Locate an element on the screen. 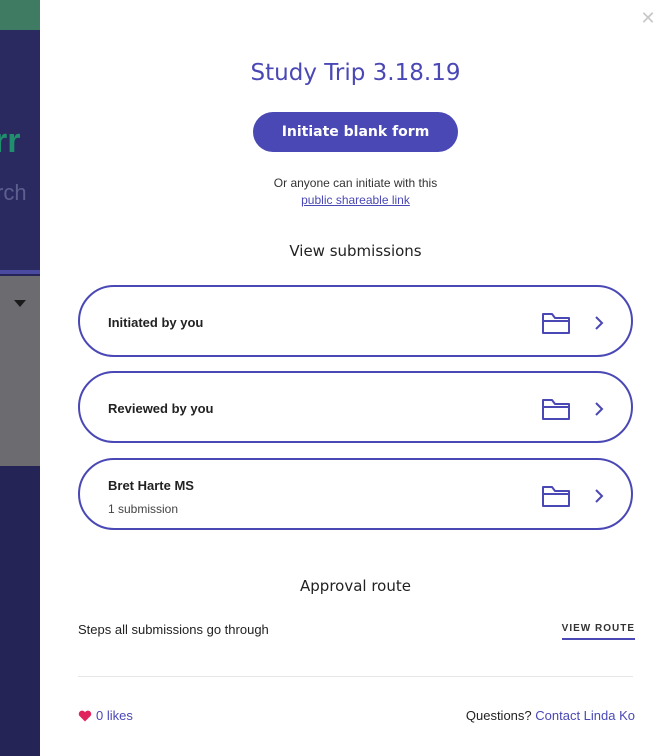 The height and width of the screenshot is (756, 671). background-title-fragment: rr is located at coordinates (10, 141).